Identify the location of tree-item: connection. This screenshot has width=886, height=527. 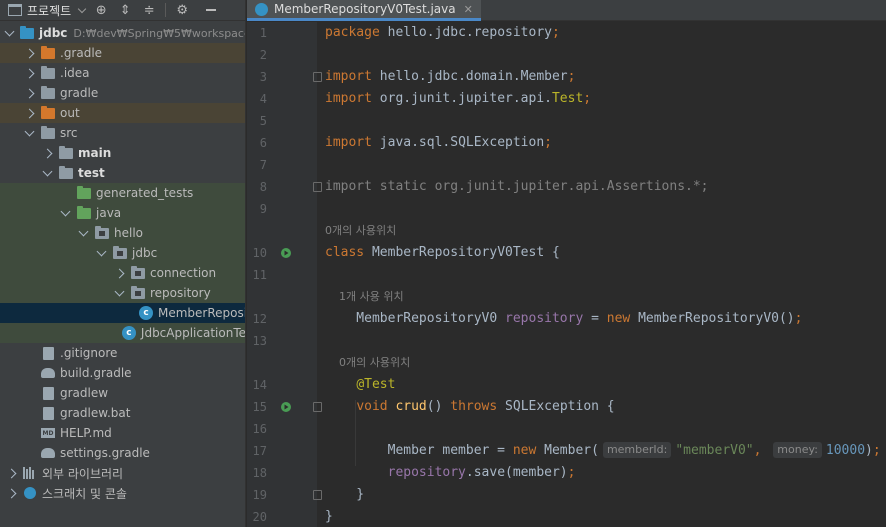
(122, 273).